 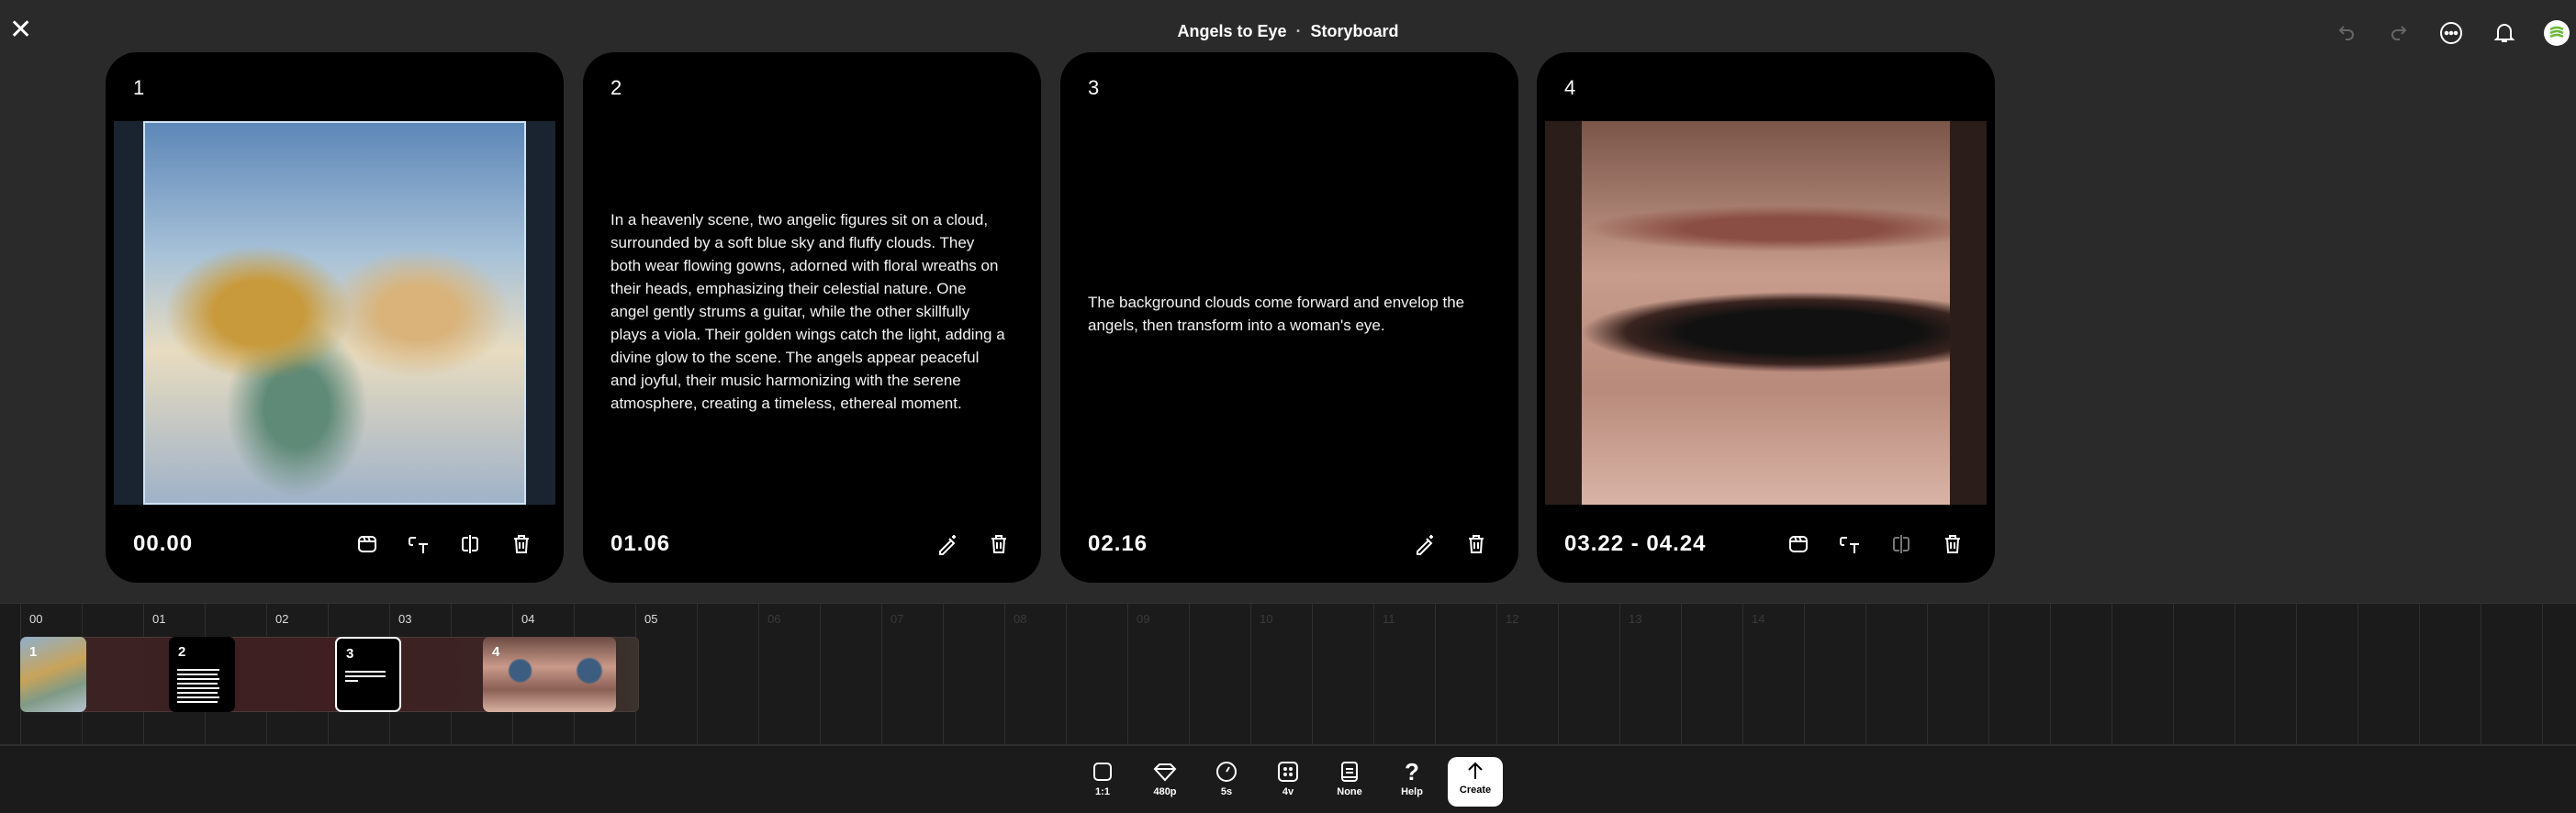 I want to click on timeline-label: 09, so click(x=1143, y=619).